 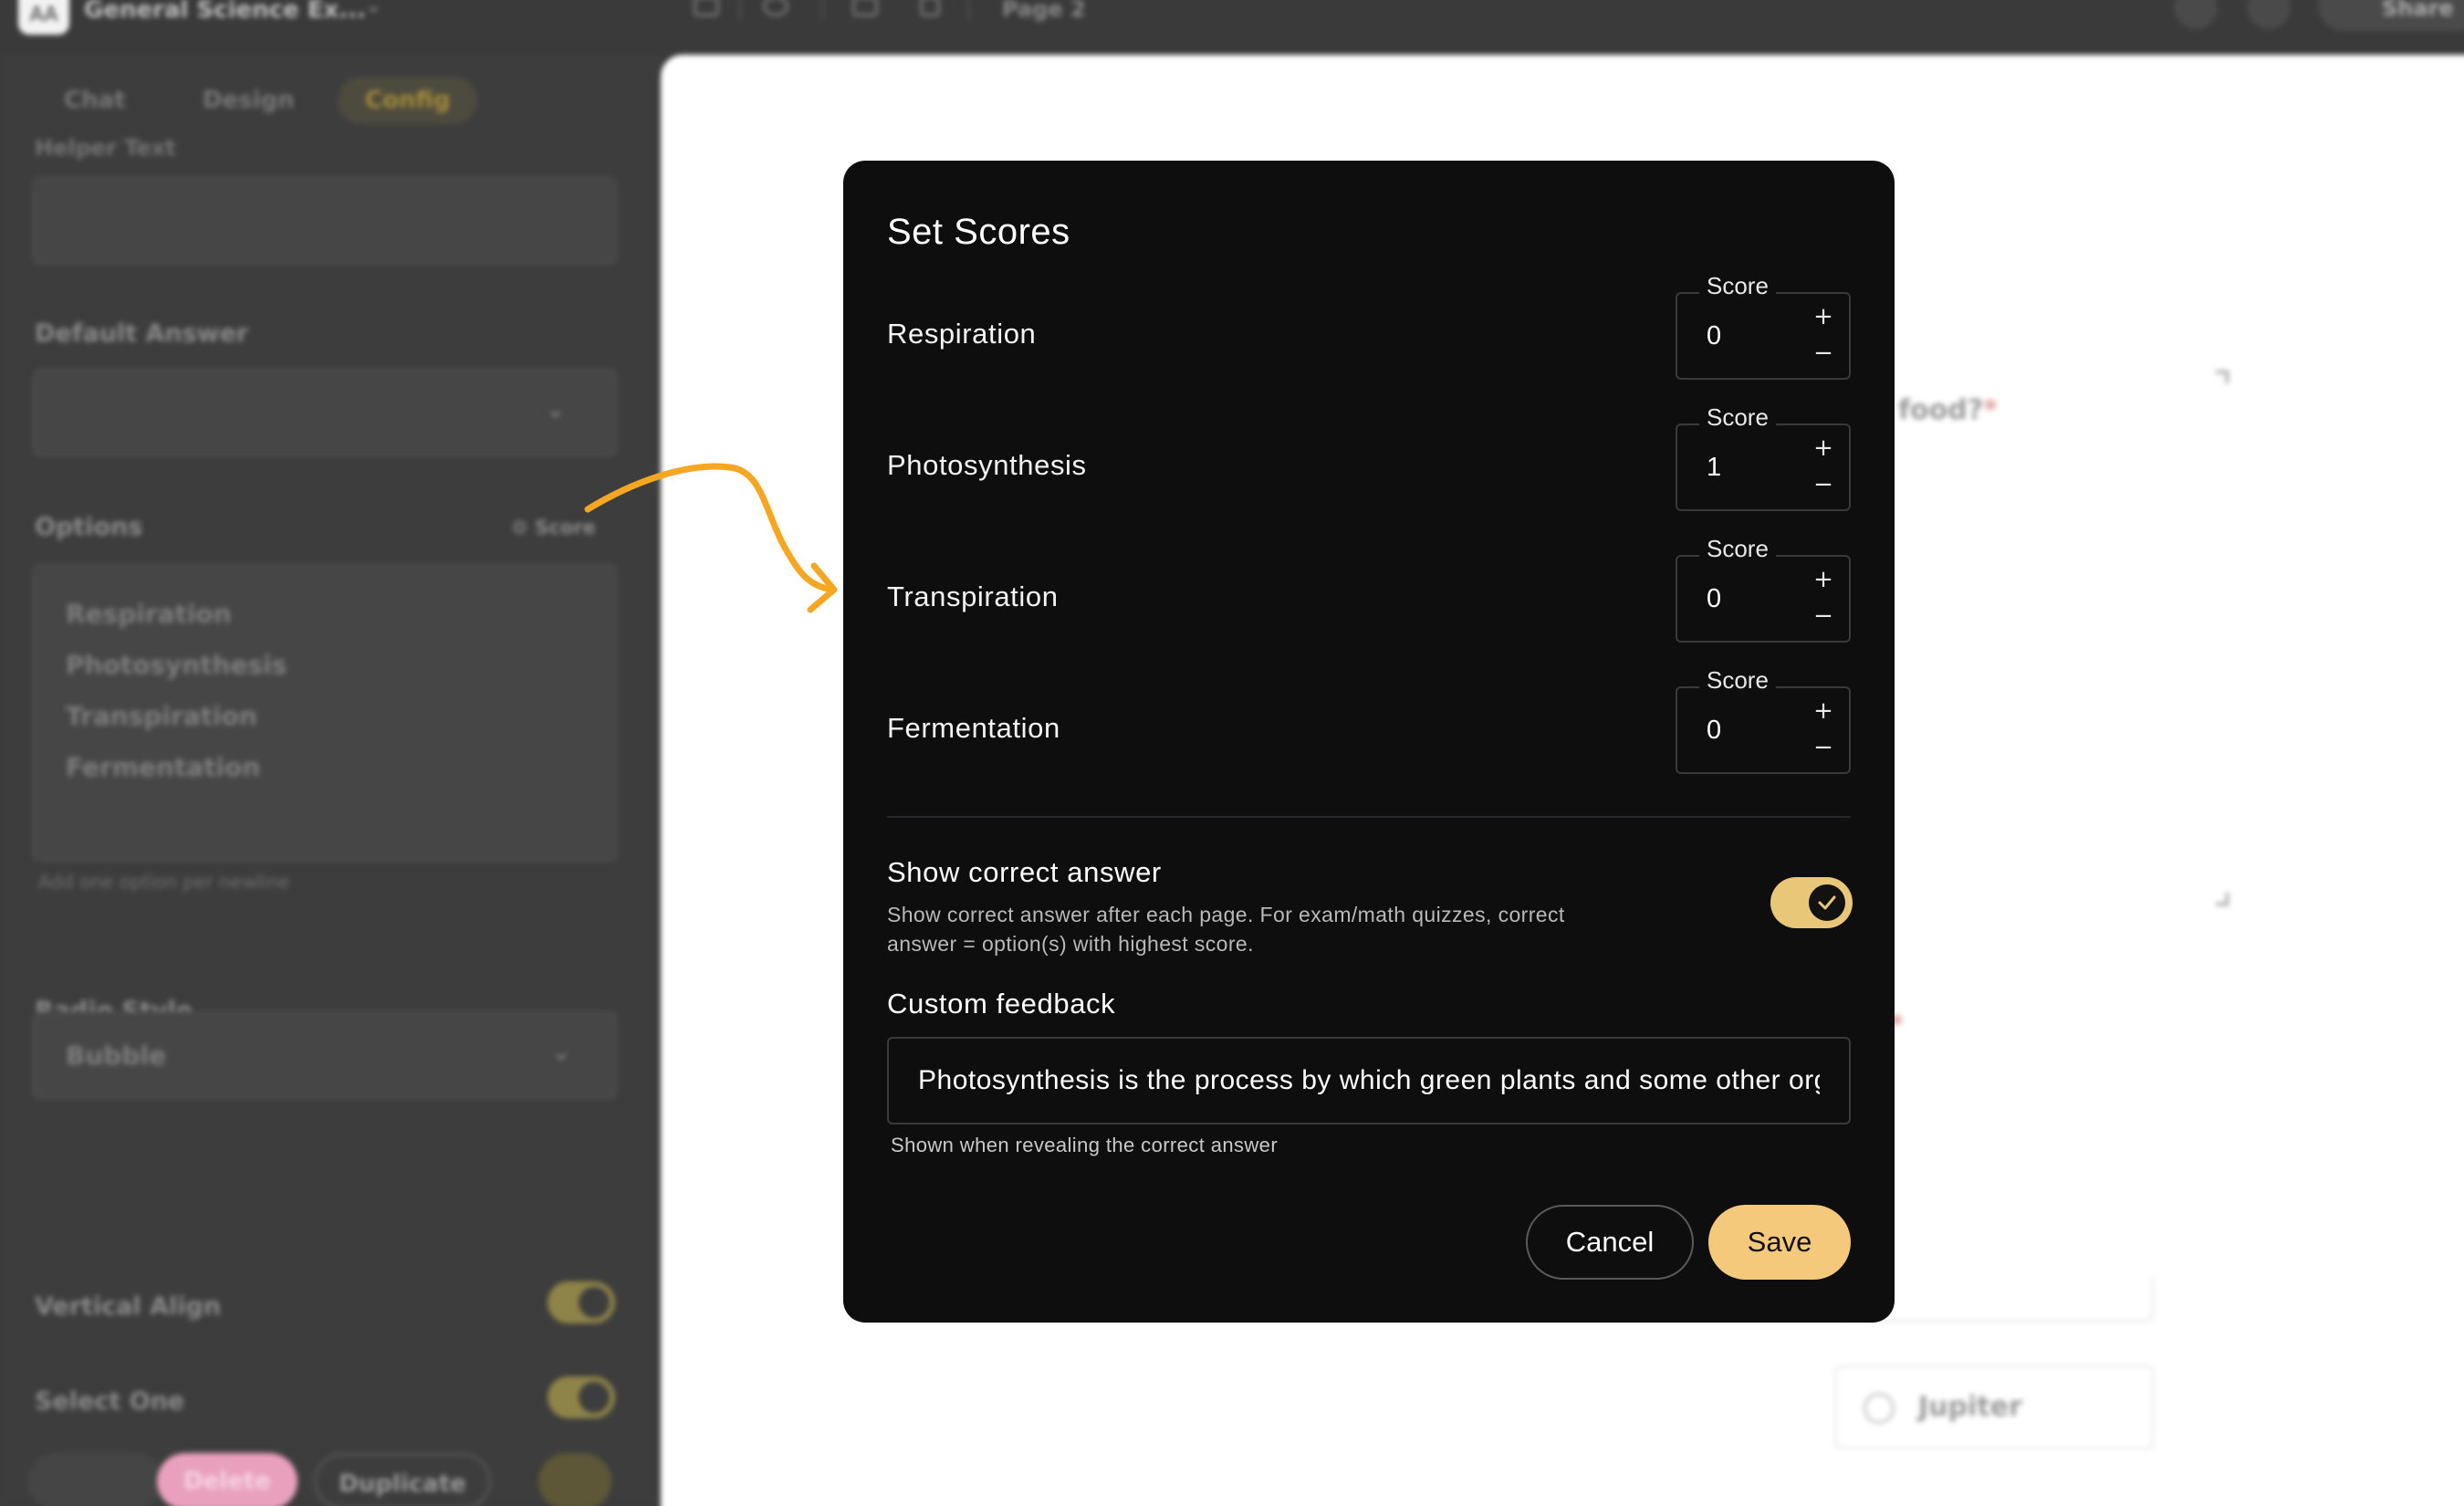 What do you see at coordinates (865, 8) in the screenshot?
I see `copy-icon` at bounding box center [865, 8].